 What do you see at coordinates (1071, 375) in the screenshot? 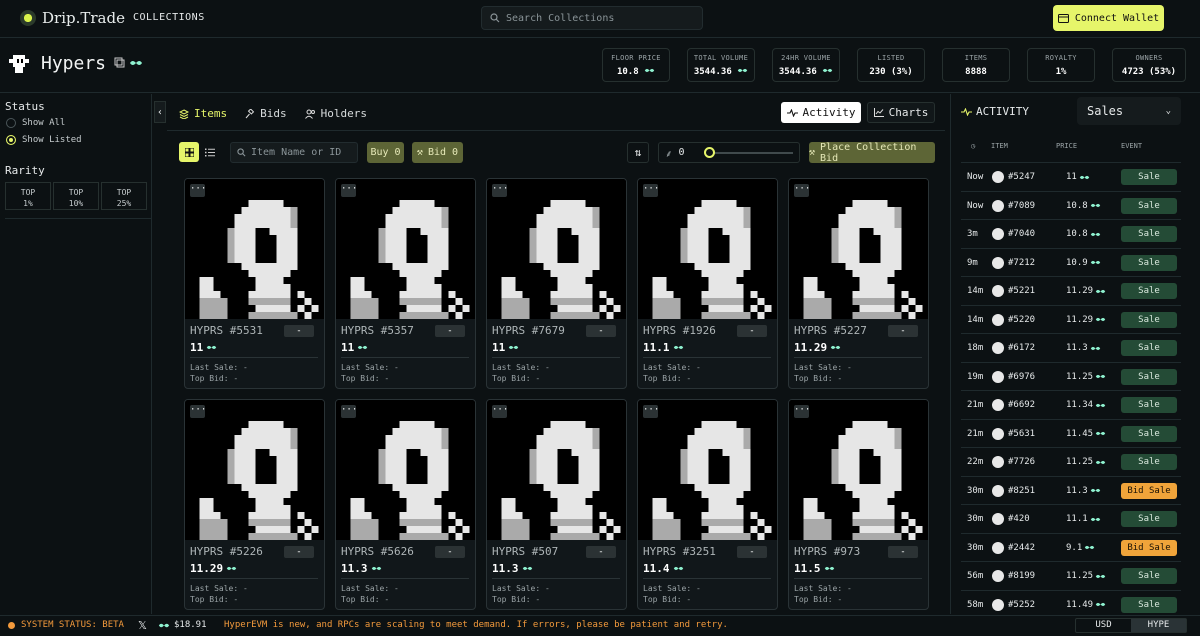
I see `activity-row: 19m #6976 11.25 Sale` at bounding box center [1071, 375].